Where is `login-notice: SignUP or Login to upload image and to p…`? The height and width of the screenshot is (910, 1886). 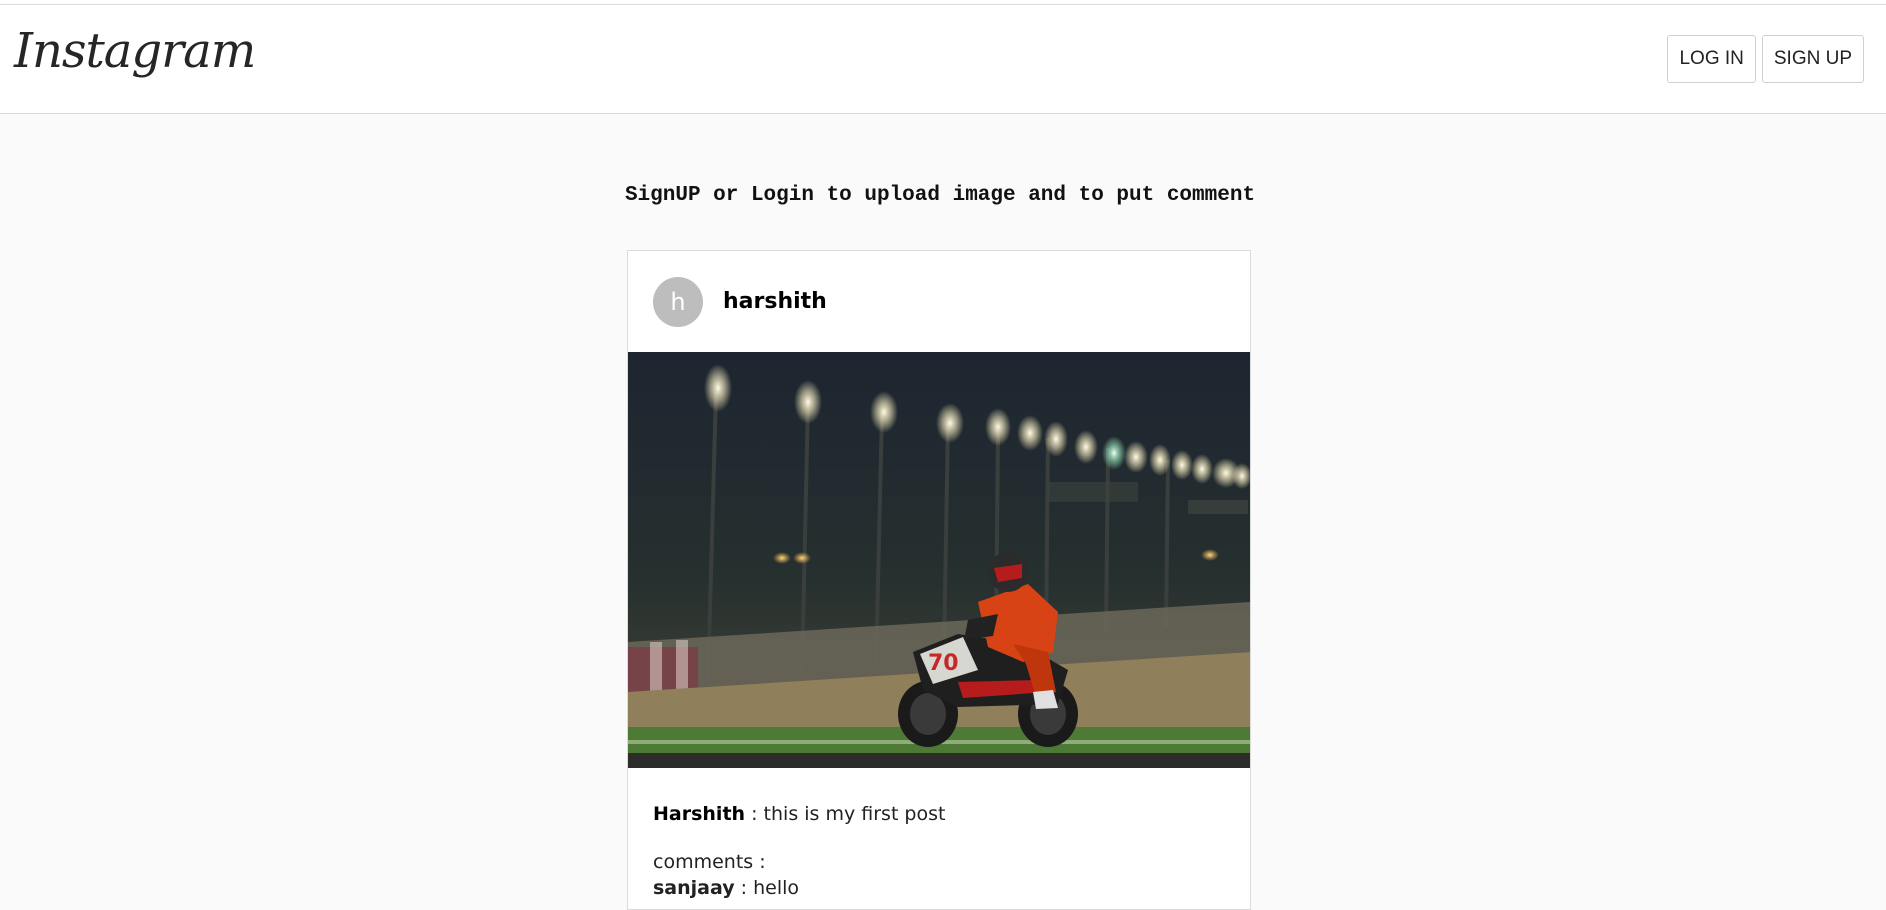
login-notice: SignUP or Login to upload image and to p… is located at coordinates (940, 195).